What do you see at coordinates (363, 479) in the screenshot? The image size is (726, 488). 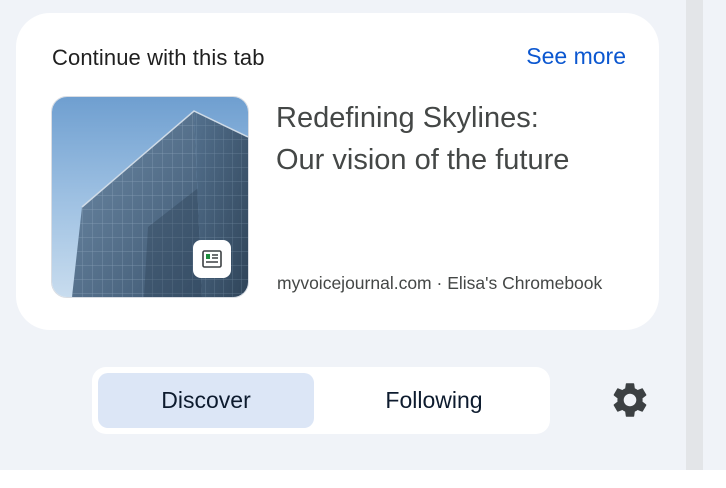 I see `bottom-strip` at bounding box center [363, 479].